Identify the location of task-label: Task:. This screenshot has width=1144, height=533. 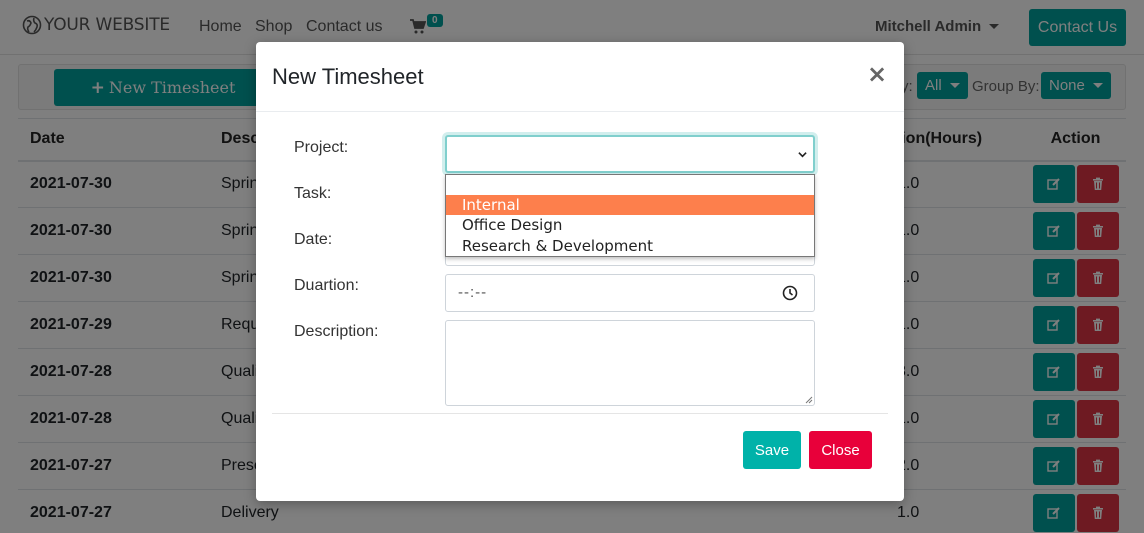
(313, 193).